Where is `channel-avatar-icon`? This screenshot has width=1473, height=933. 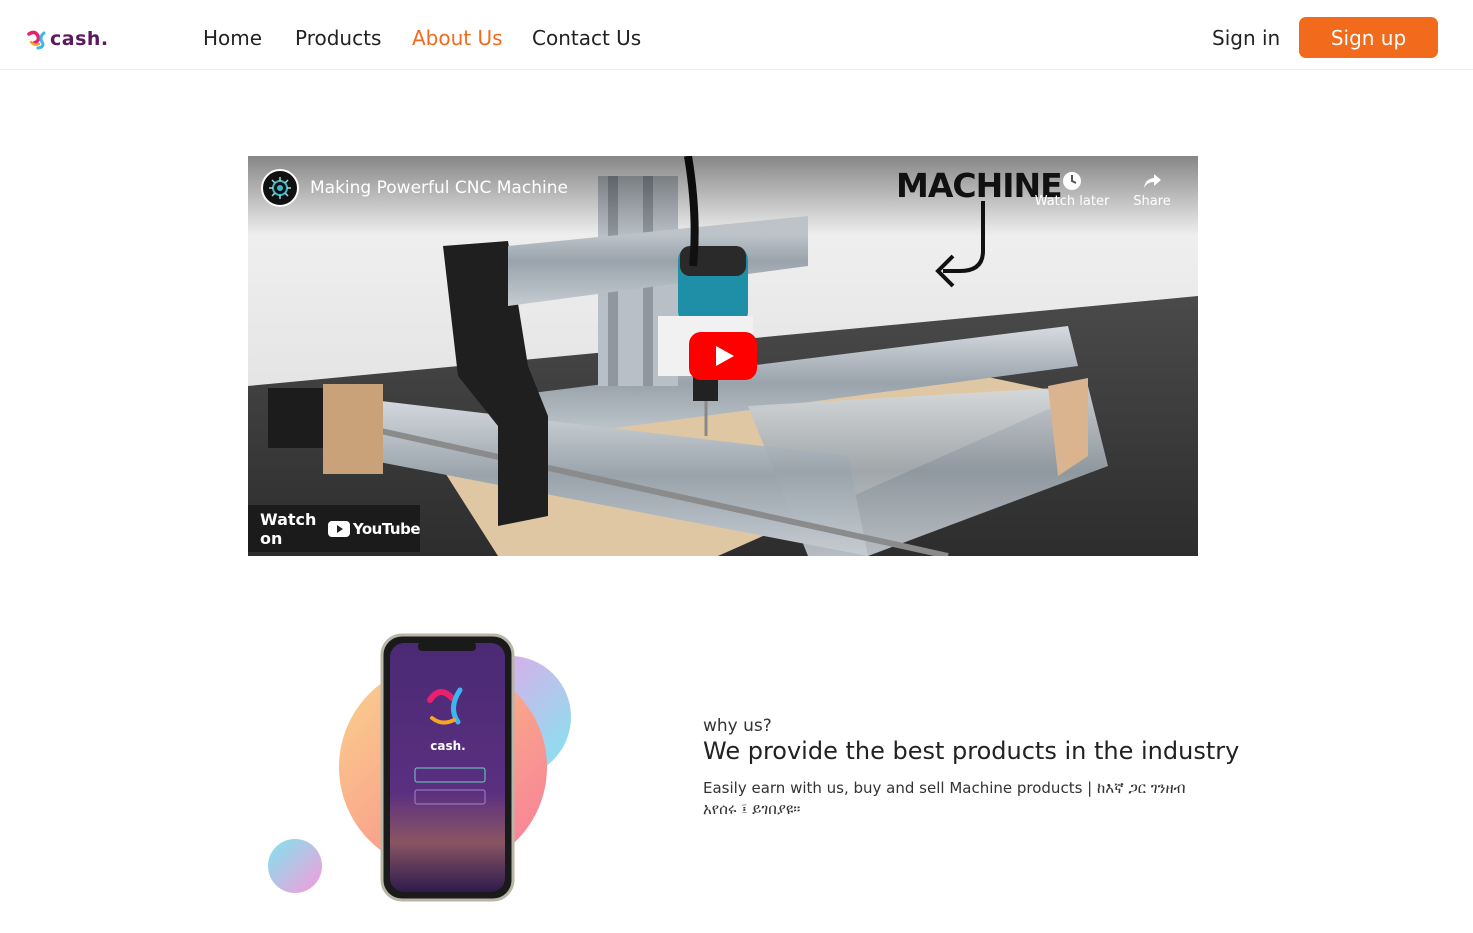 channel-avatar-icon is located at coordinates (280, 188).